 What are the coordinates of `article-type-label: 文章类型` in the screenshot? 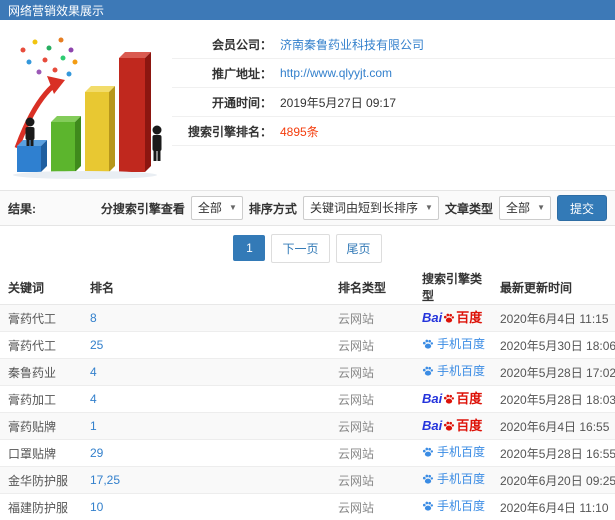 It's located at (468, 208).